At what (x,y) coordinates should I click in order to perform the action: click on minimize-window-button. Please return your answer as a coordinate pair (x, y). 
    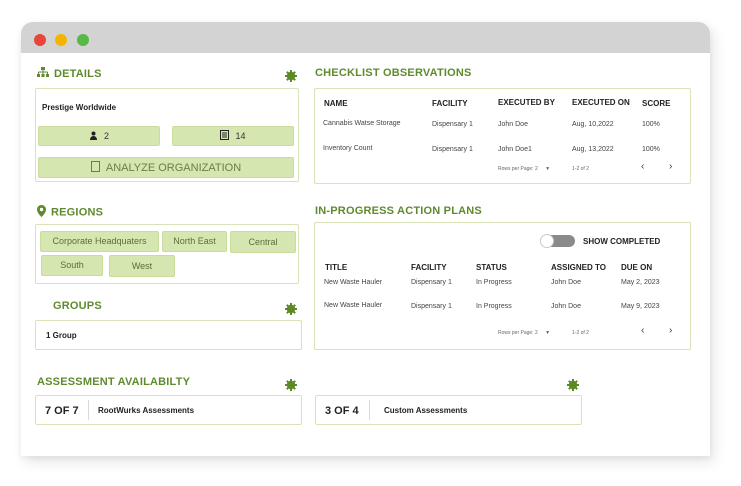
    Looking at the image, I should click on (61, 40).